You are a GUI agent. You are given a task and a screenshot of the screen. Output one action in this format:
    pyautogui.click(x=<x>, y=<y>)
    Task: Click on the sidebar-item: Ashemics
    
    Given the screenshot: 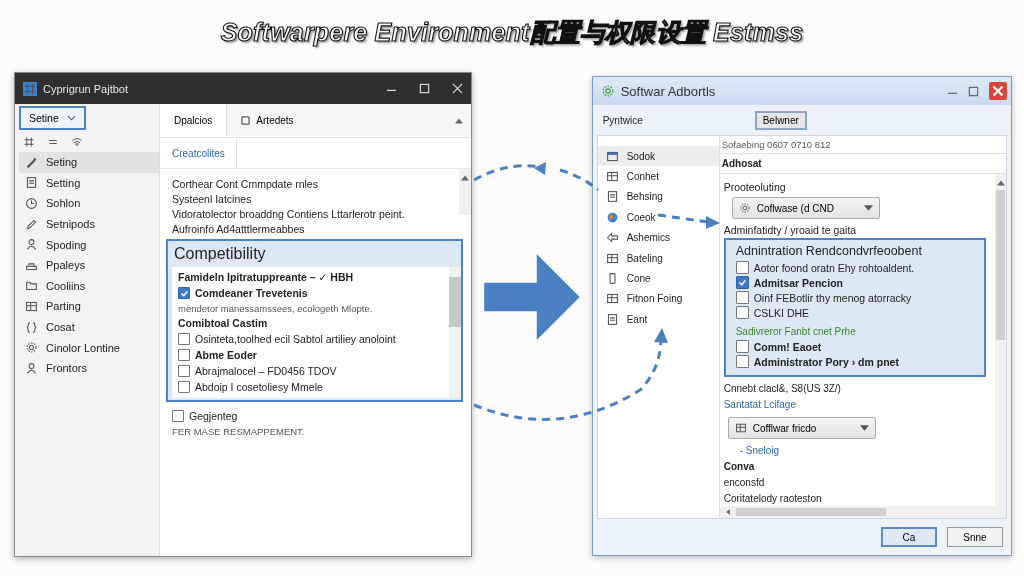 What is the action you would take?
    pyautogui.click(x=658, y=237)
    